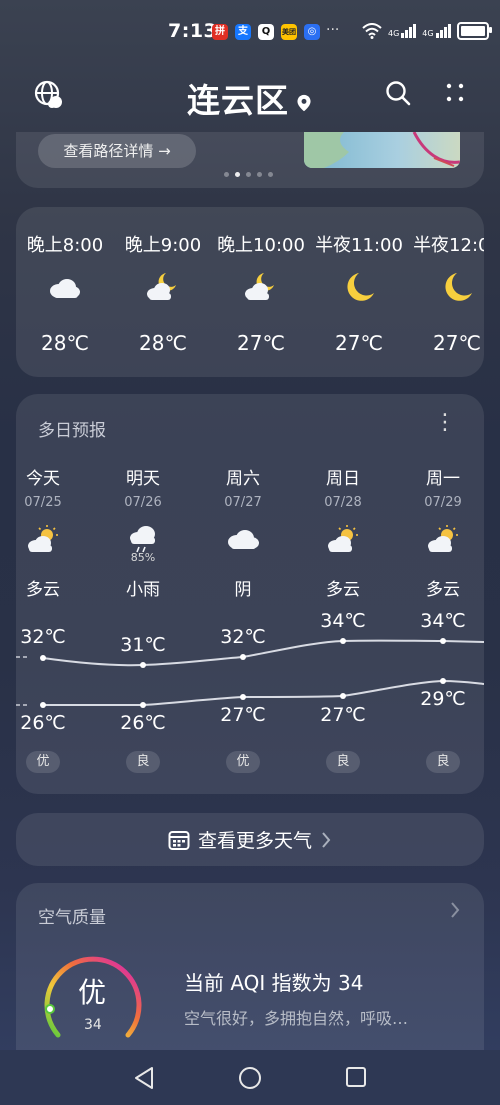 The image size is (500, 1105). I want to click on system-navigation-bar, so click(250, 1077).